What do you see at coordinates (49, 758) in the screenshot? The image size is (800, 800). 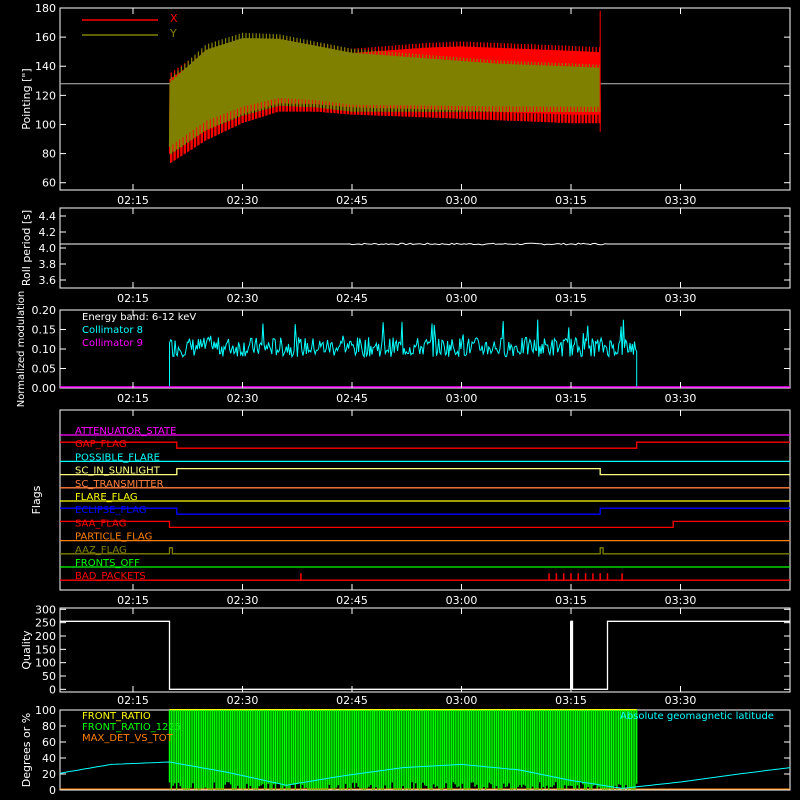 I see `ratios-ytick-label: 40` at bounding box center [49, 758].